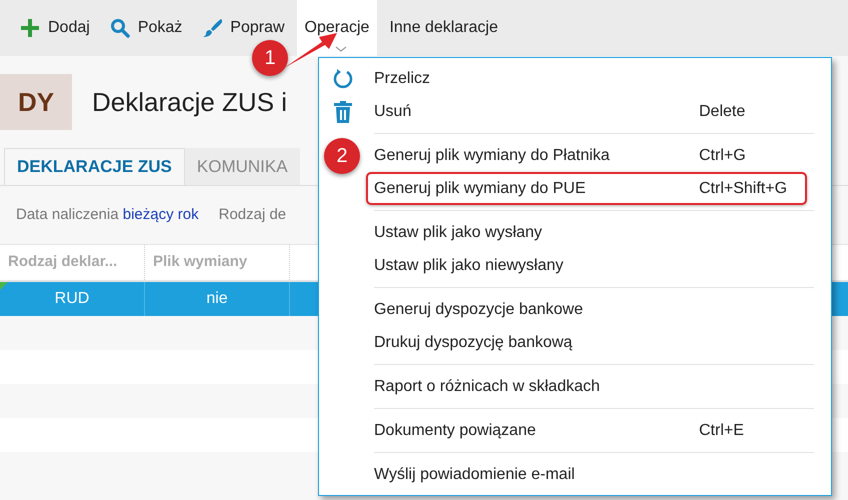 The image size is (848, 500). I want to click on search-icon, so click(120, 28).